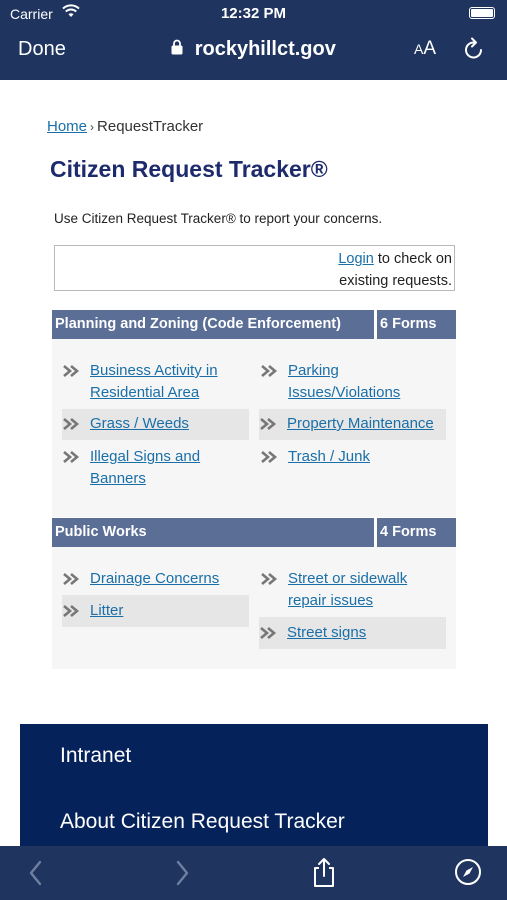 This screenshot has width=507, height=900. I want to click on text-size-button: AA, so click(425, 49).